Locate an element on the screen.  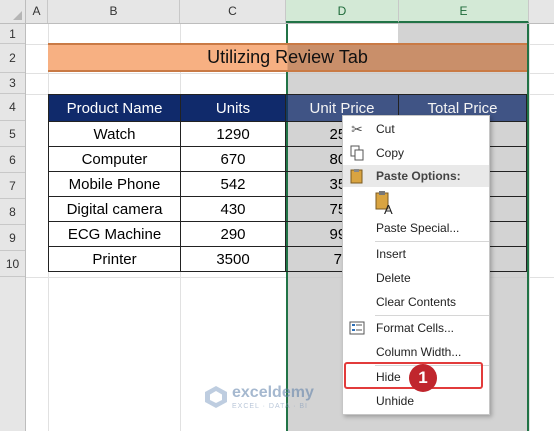
cell-units: 1290 is located at coordinates (233, 134).